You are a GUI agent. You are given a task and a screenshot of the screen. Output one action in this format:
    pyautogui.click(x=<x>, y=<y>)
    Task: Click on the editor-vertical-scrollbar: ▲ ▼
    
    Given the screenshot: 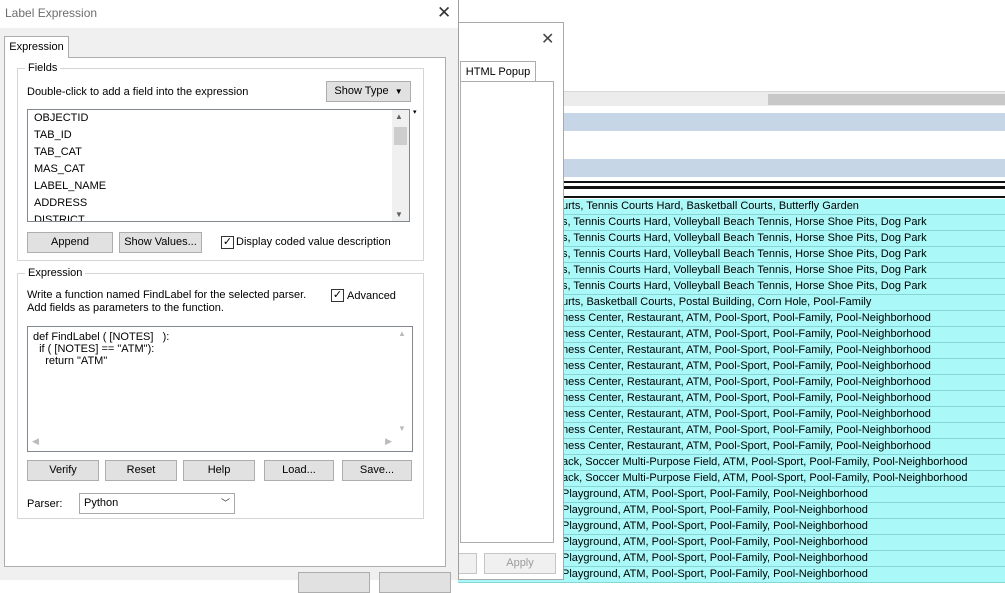 What is the action you would take?
    pyautogui.click(x=403, y=381)
    